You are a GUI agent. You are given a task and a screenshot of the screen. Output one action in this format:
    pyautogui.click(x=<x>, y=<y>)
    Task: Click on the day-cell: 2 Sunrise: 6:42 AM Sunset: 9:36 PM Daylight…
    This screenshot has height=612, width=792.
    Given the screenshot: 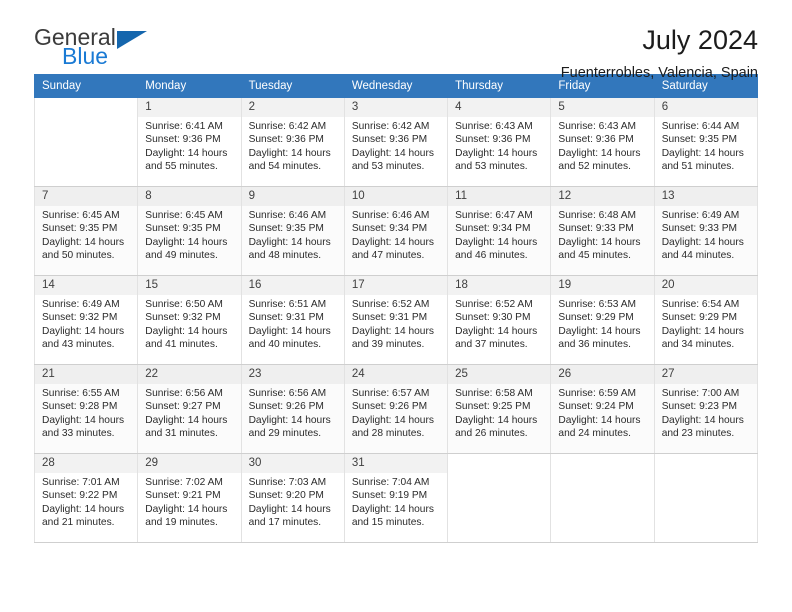 What is the action you would take?
    pyautogui.click(x=292, y=142)
    